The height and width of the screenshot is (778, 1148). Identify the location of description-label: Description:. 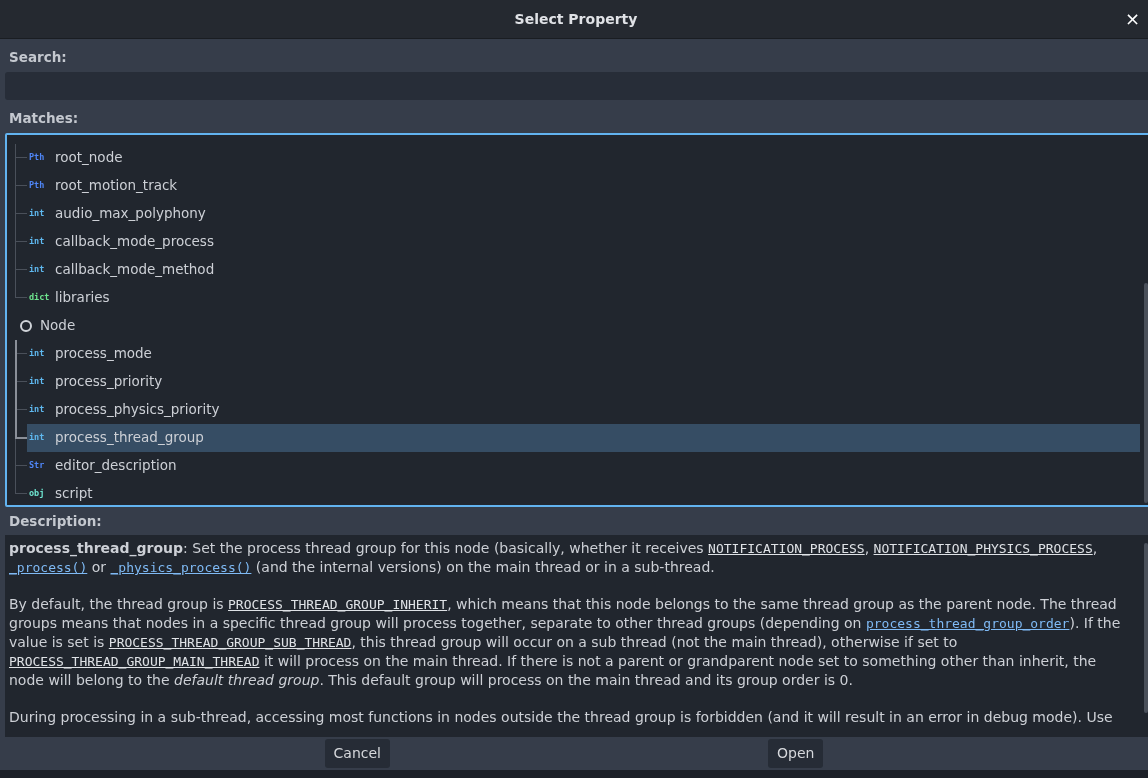
(55, 521).